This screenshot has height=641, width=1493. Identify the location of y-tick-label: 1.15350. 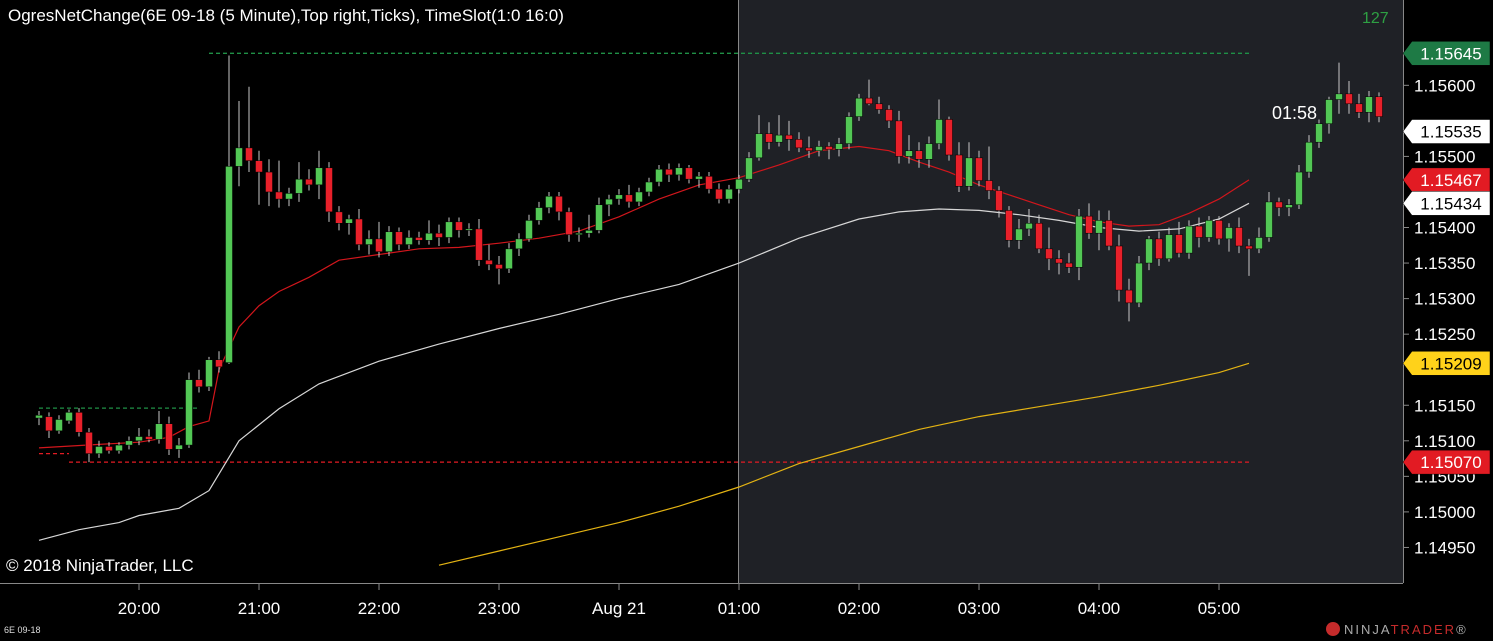
(1444, 263).